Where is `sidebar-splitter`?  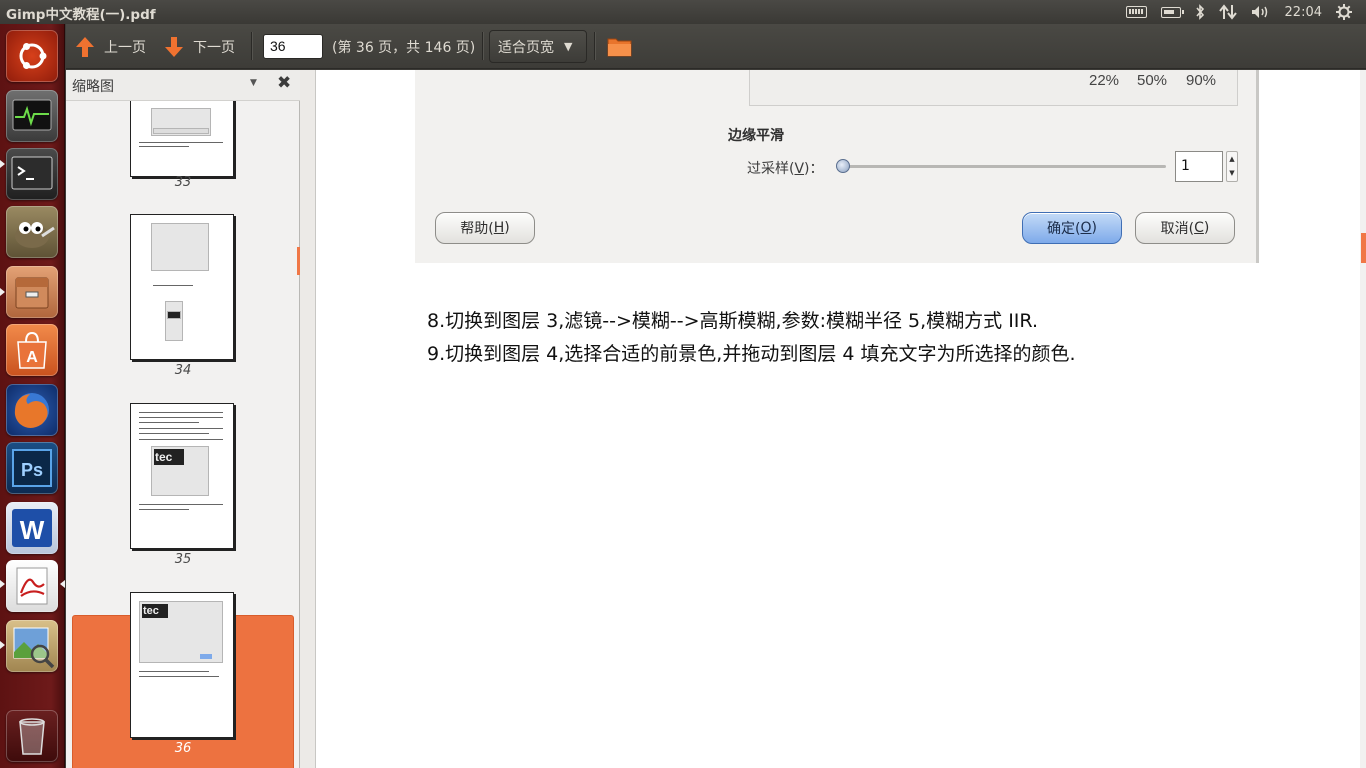 sidebar-splitter is located at coordinates (308, 419).